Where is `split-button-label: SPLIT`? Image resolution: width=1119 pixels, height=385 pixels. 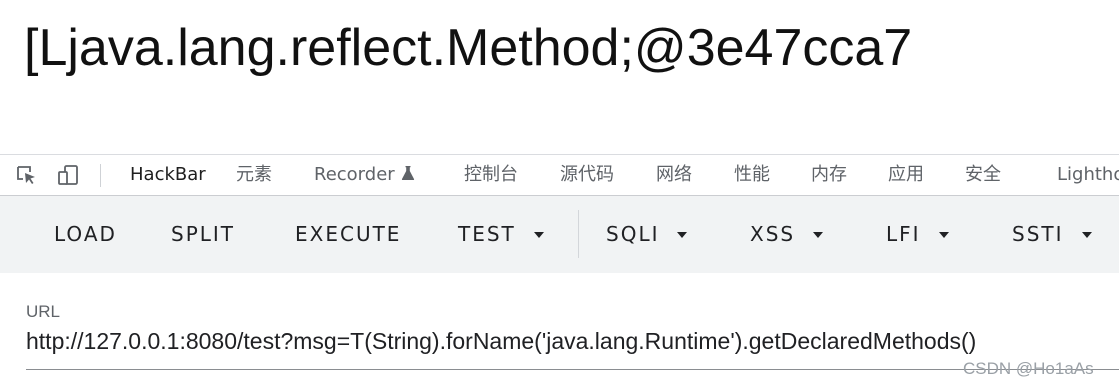 split-button-label: SPLIT is located at coordinates (203, 234).